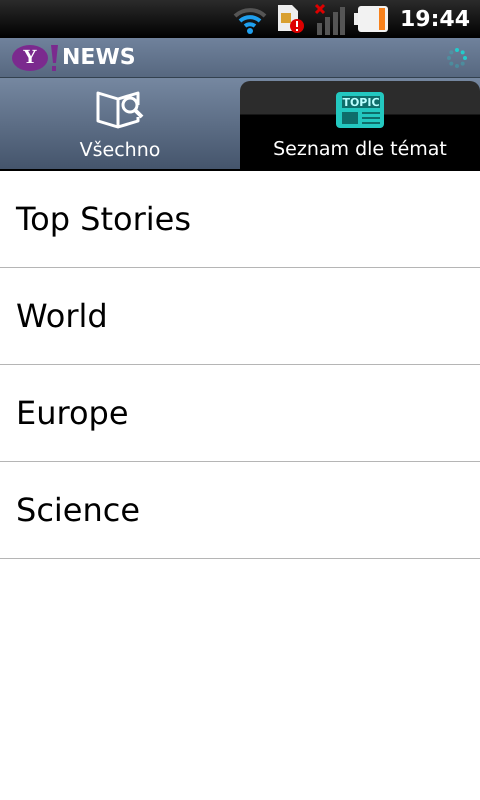 The height and width of the screenshot is (800, 480). I want to click on logo-mark: Y, so click(30, 57).